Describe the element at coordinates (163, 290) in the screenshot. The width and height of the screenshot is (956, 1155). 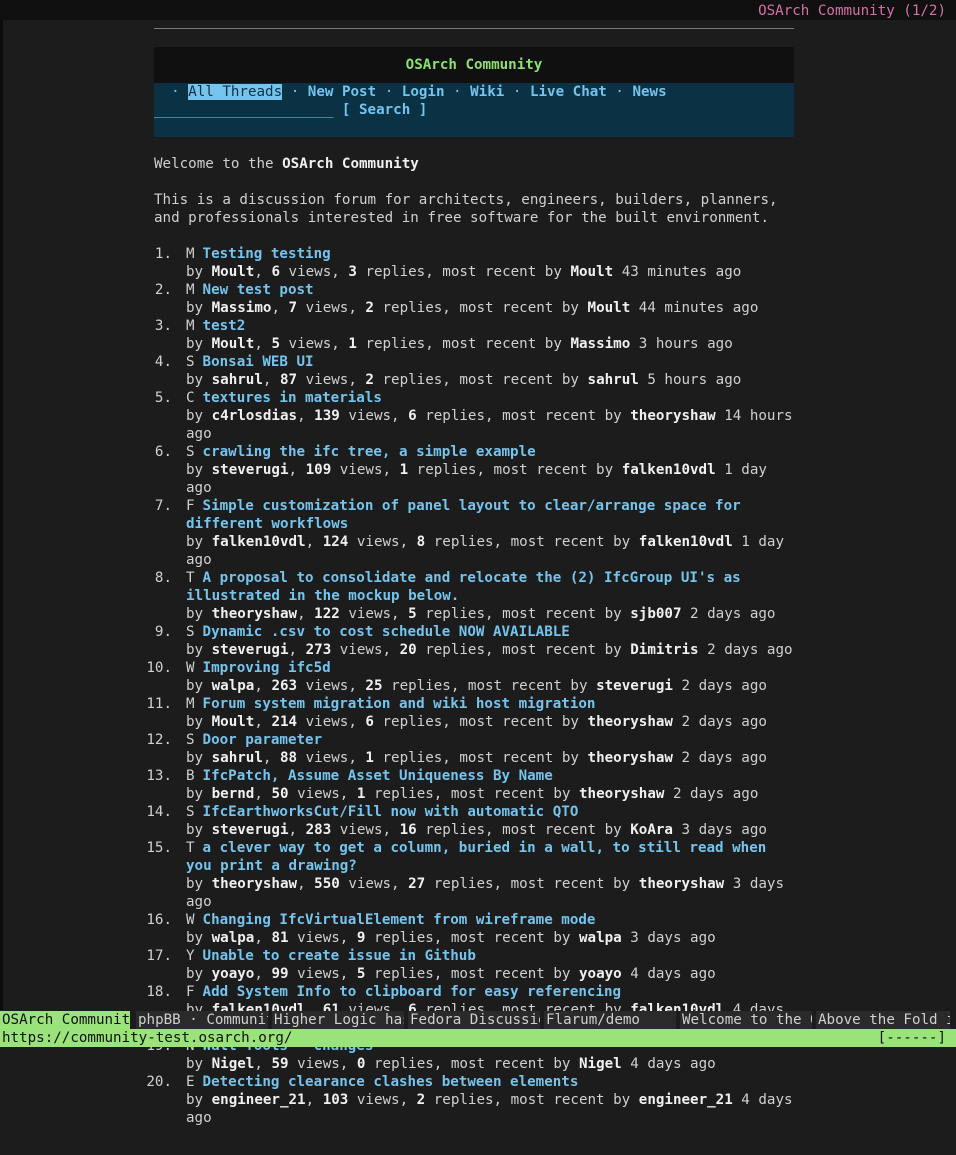
I see `thread-number: 2.` at that location.